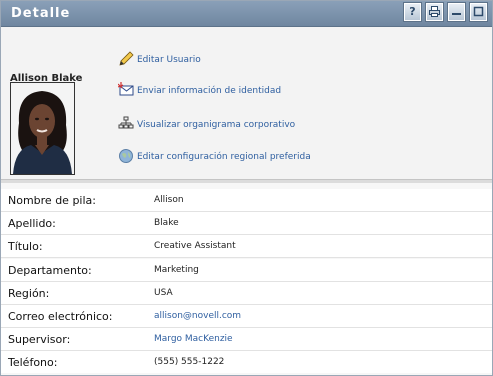 This screenshot has width=493, height=376. What do you see at coordinates (126, 89) in the screenshot?
I see `envelope-icon` at bounding box center [126, 89].